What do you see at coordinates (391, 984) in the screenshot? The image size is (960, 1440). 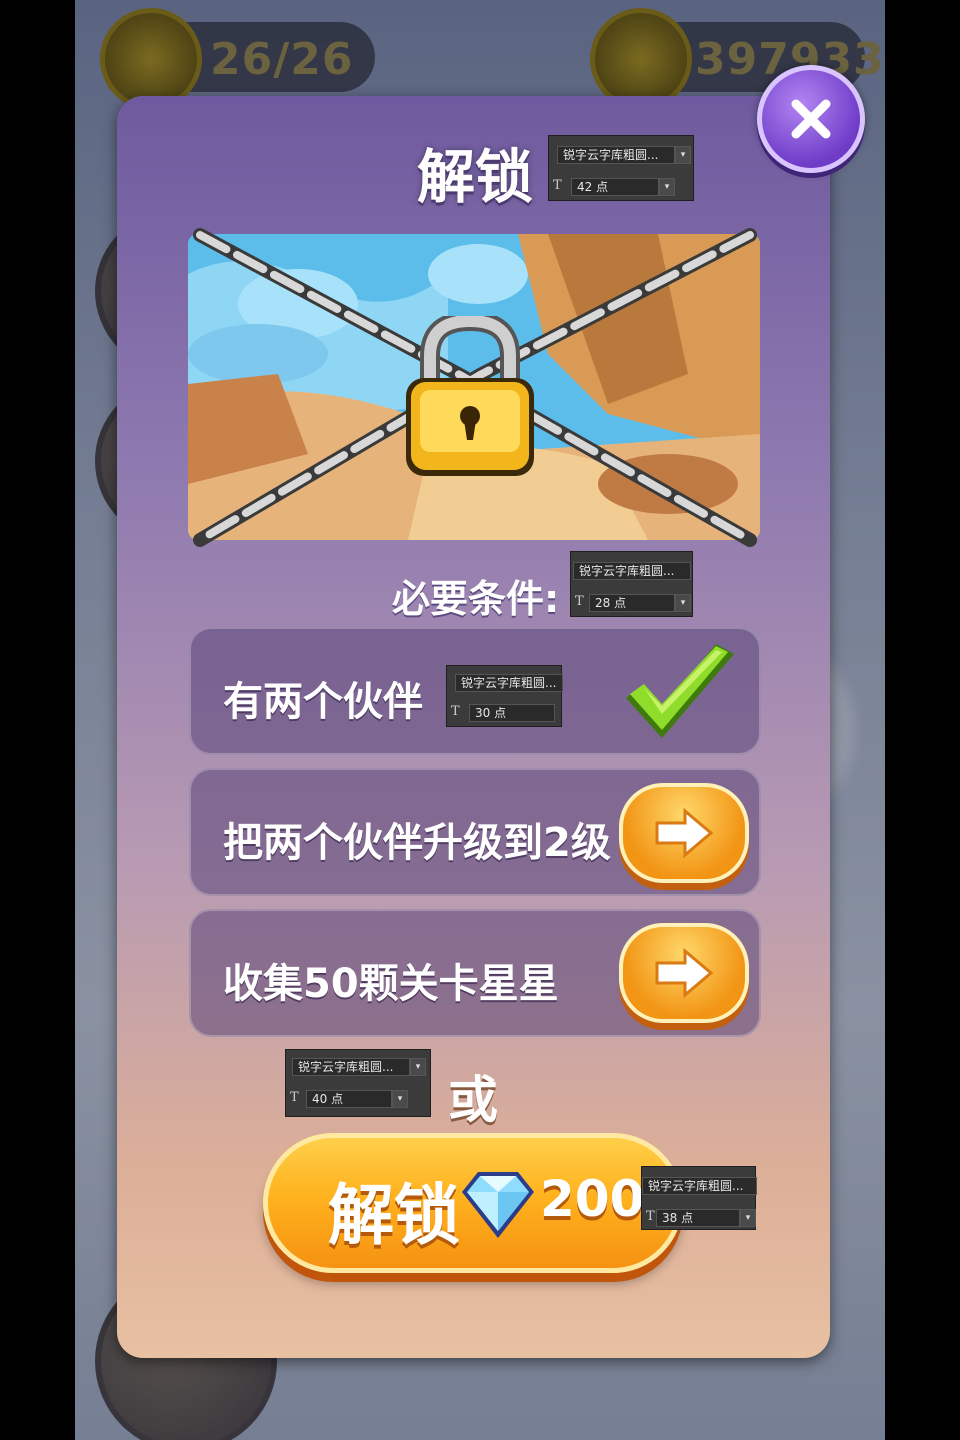 I see `condition-text: 收集50颗关卡星星` at bounding box center [391, 984].